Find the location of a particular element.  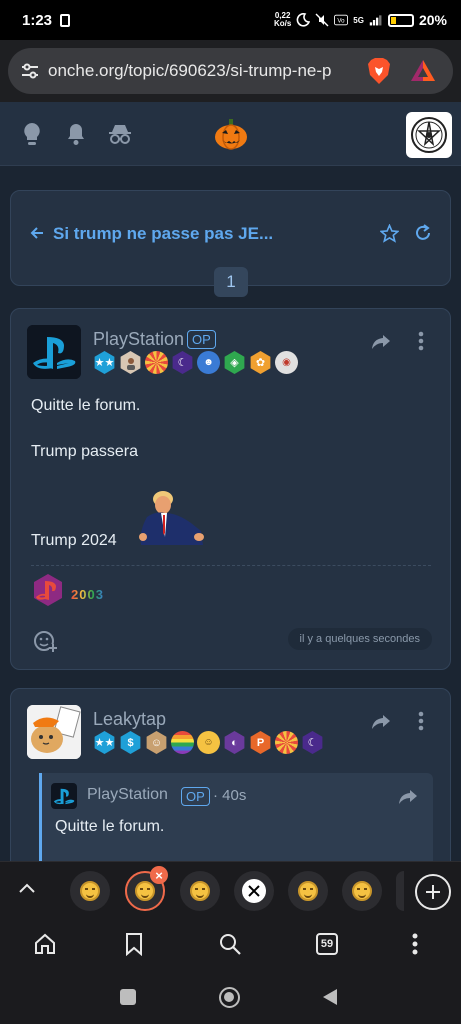

svg-text: Vo is located at coordinates (342, 21).